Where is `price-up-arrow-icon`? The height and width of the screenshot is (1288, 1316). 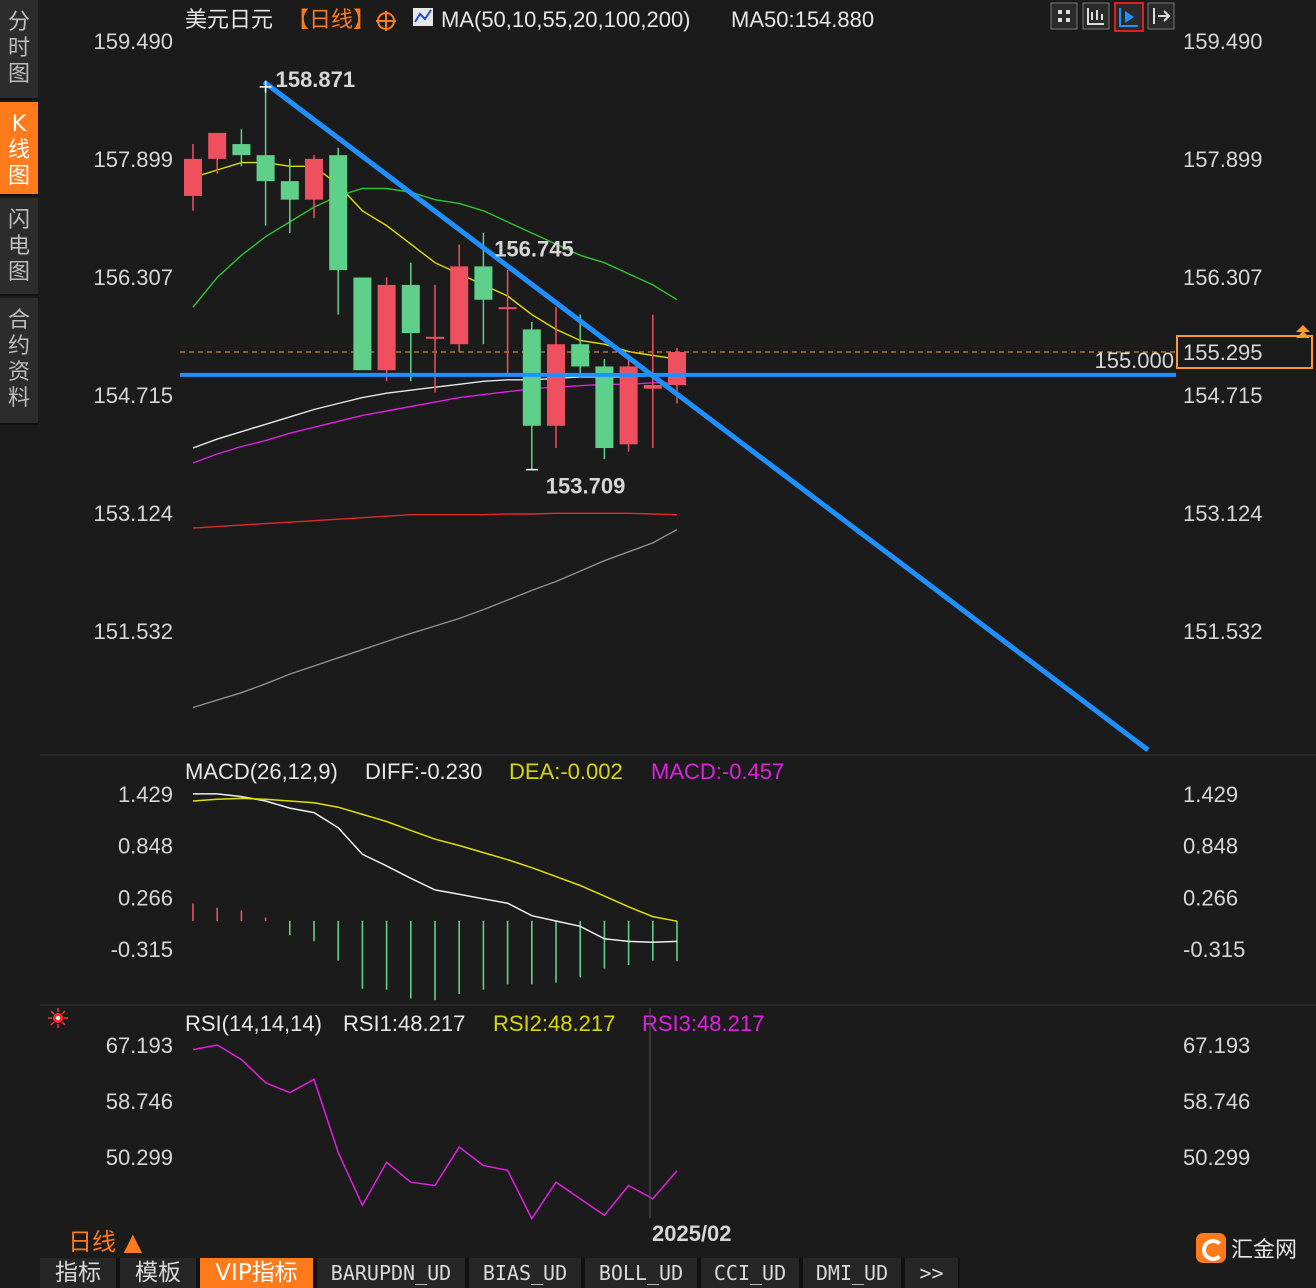
price-up-arrow-icon is located at coordinates (1303, 332).